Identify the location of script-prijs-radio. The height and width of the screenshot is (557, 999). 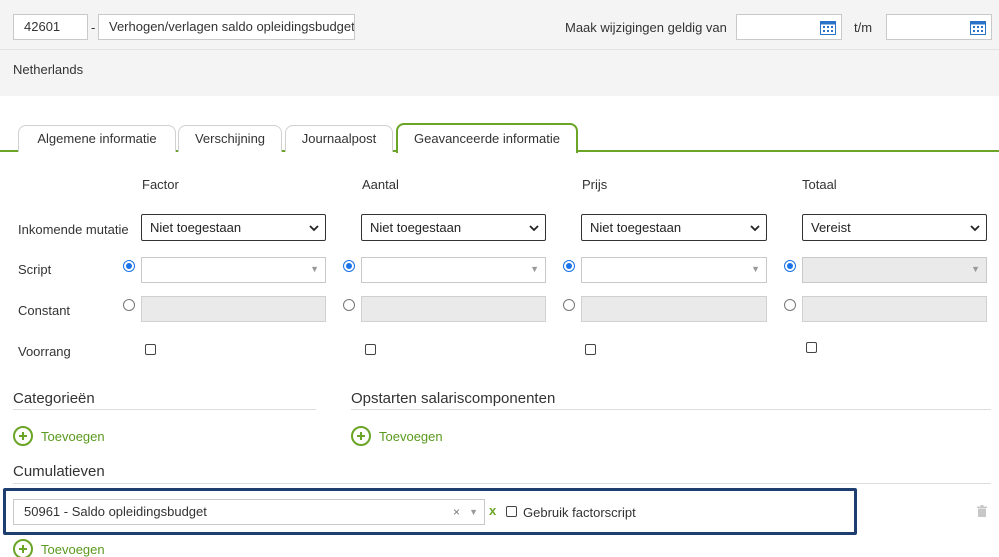
(569, 266).